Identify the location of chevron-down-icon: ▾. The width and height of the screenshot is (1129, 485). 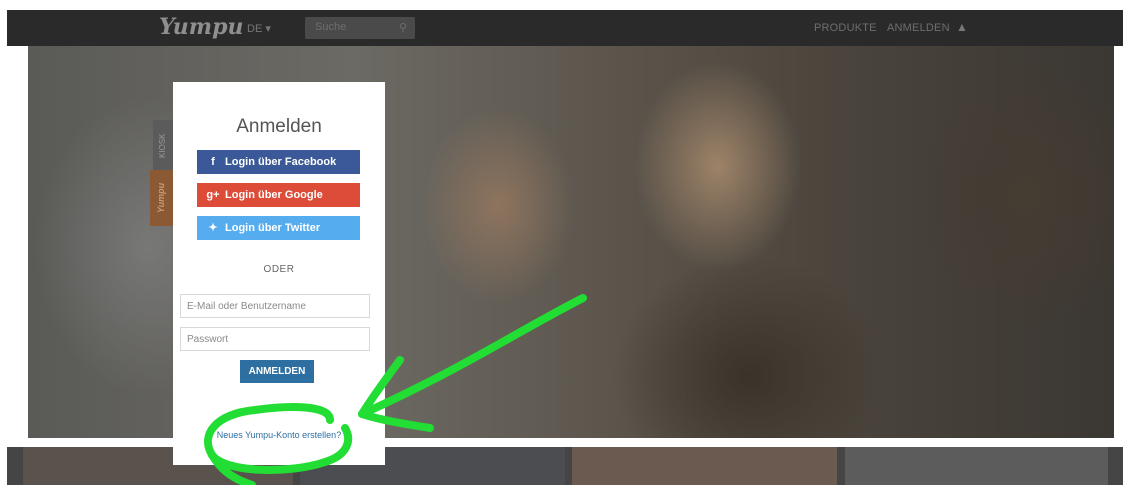
(268, 29).